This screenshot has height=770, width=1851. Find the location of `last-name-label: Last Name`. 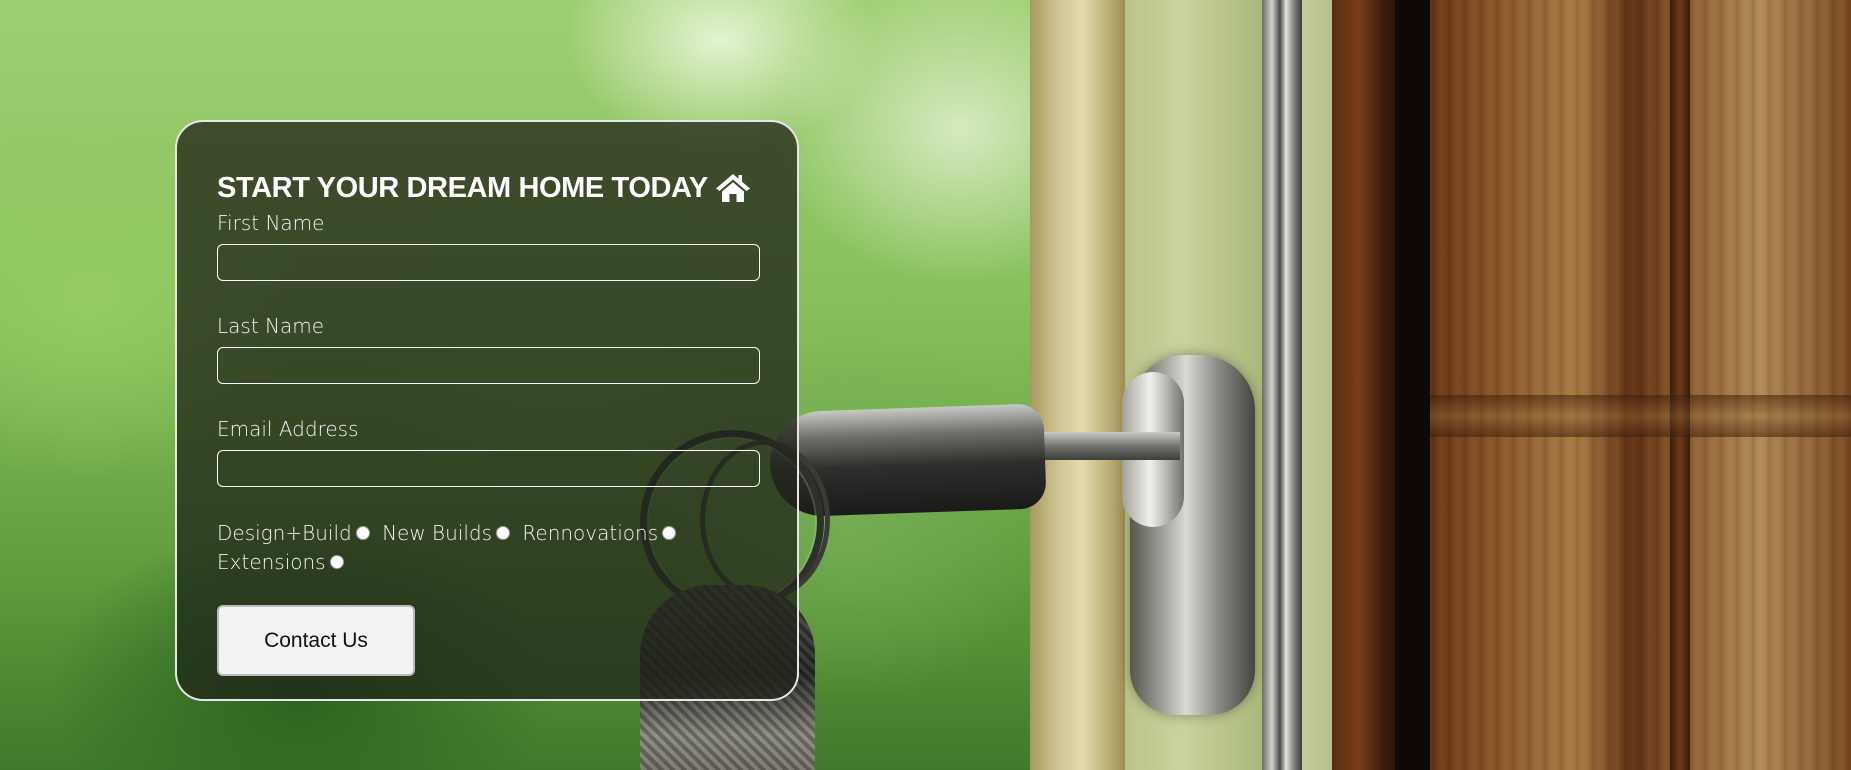

last-name-label: Last Name is located at coordinates (271, 326).